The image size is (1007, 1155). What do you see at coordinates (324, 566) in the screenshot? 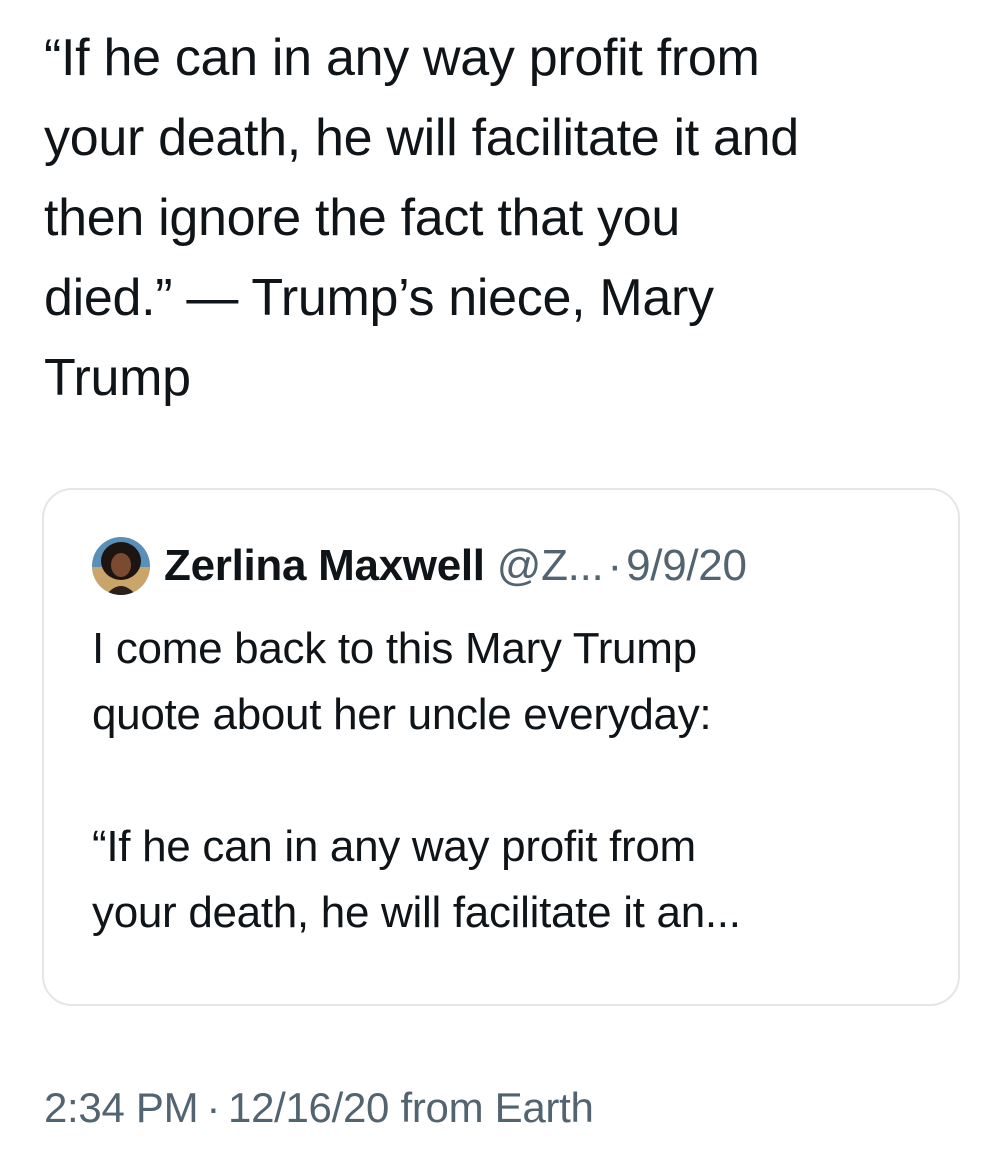
I see `quoted-author-name: Zerlina Maxwell` at bounding box center [324, 566].